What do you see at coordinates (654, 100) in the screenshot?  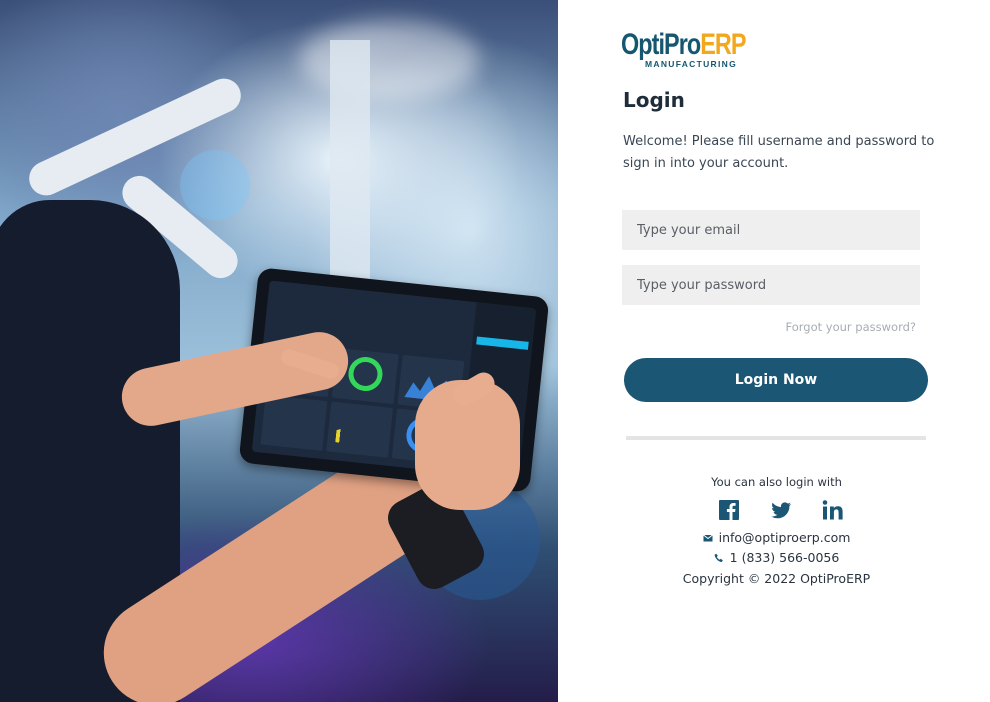 I see `page-title: Login` at bounding box center [654, 100].